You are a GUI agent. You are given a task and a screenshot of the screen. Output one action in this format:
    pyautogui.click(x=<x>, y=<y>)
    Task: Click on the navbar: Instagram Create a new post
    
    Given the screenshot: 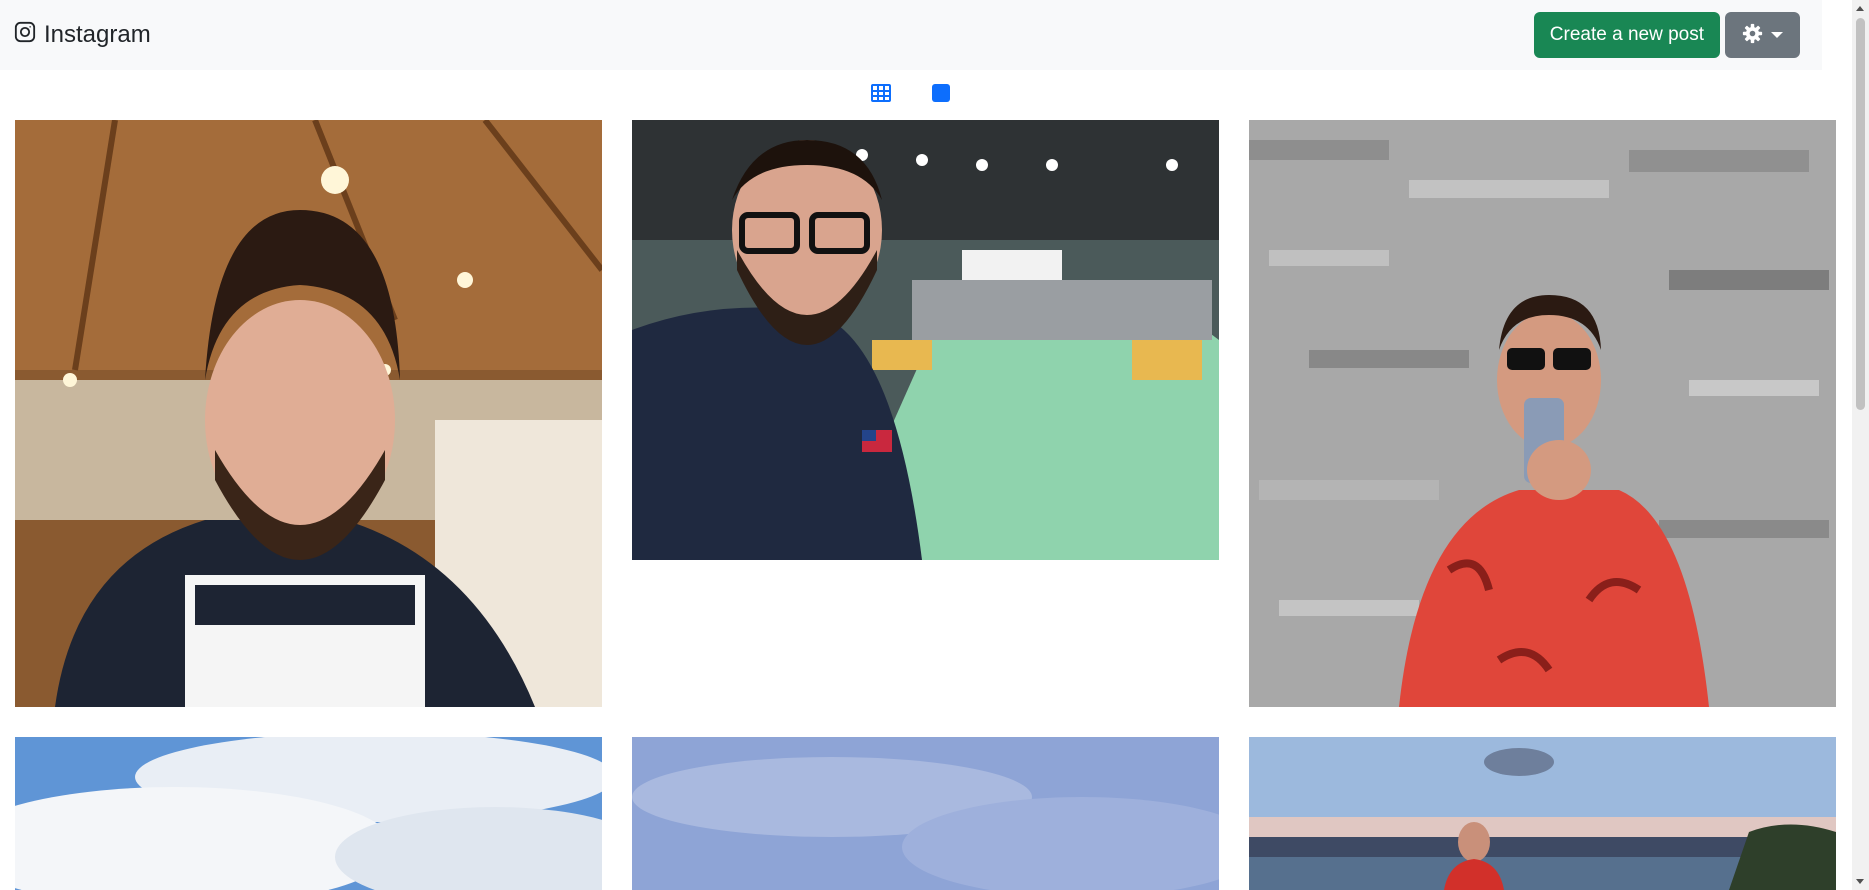 What is the action you would take?
    pyautogui.click(x=911, y=35)
    